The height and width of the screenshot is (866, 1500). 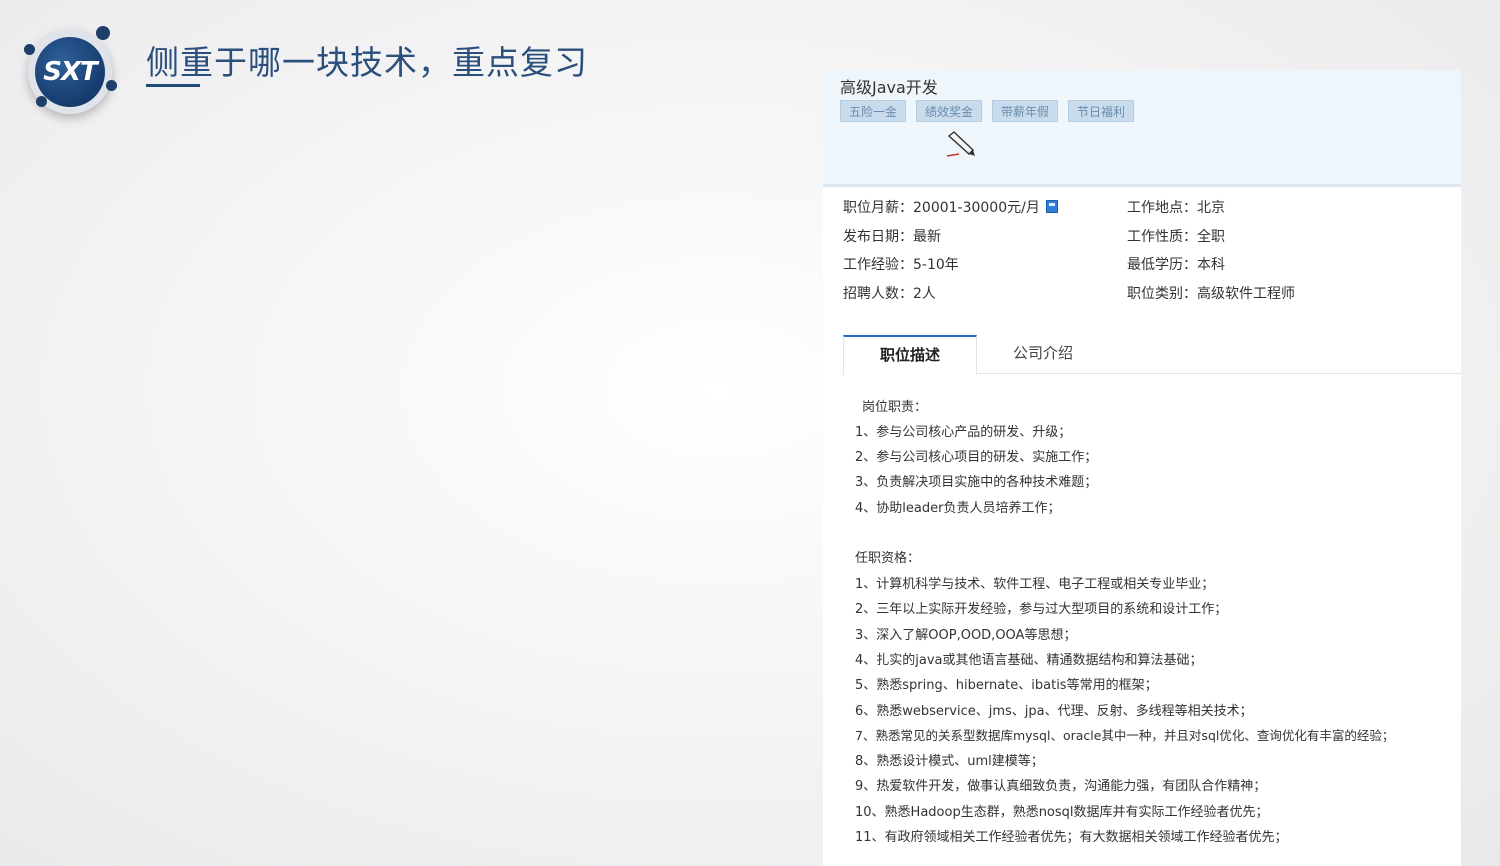 I want to click on list-item: 2、三年以上实际开发经验，参与过大型项目的系统和设计工作；, so click(x=1041, y=609).